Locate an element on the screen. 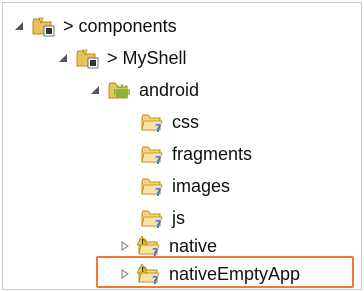 This screenshot has height=291, width=364. tree-row-js: ? js is located at coordinates (162, 218).